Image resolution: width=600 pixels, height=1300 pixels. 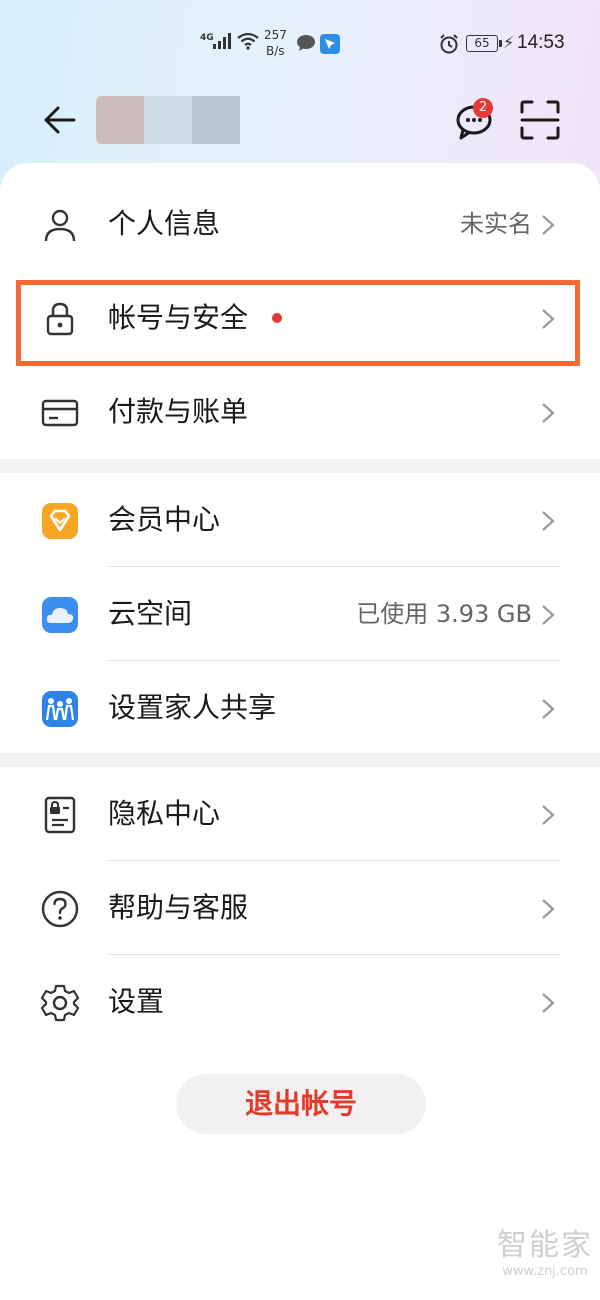 What do you see at coordinates (60, 225) in the screenshot?
I see `person-icon` at bounding box center [60, 225].